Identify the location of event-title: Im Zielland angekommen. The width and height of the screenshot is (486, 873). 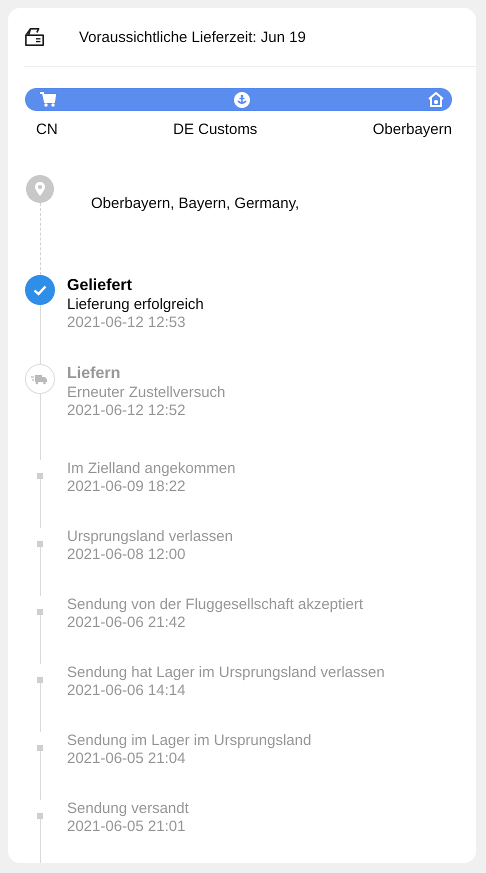
(151, 469).